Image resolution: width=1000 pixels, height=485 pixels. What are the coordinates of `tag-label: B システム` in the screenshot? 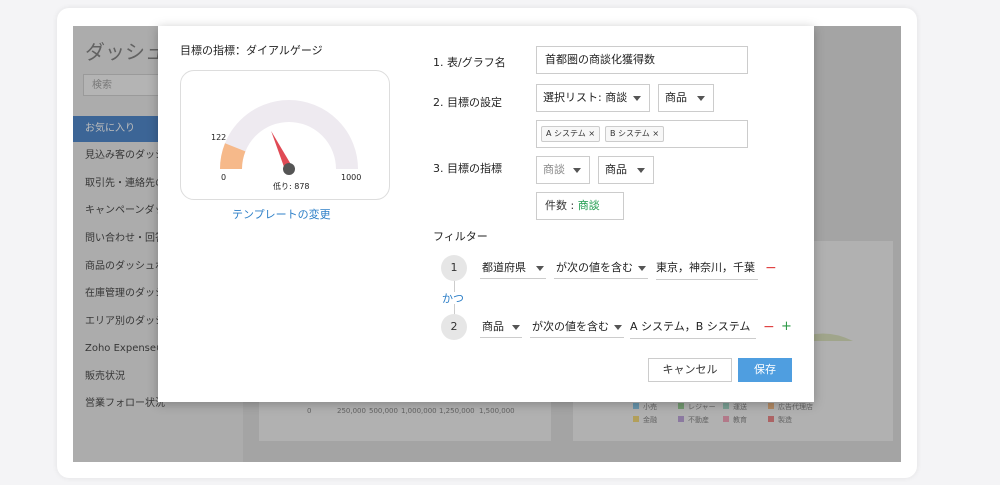 It's located at (630, 133).